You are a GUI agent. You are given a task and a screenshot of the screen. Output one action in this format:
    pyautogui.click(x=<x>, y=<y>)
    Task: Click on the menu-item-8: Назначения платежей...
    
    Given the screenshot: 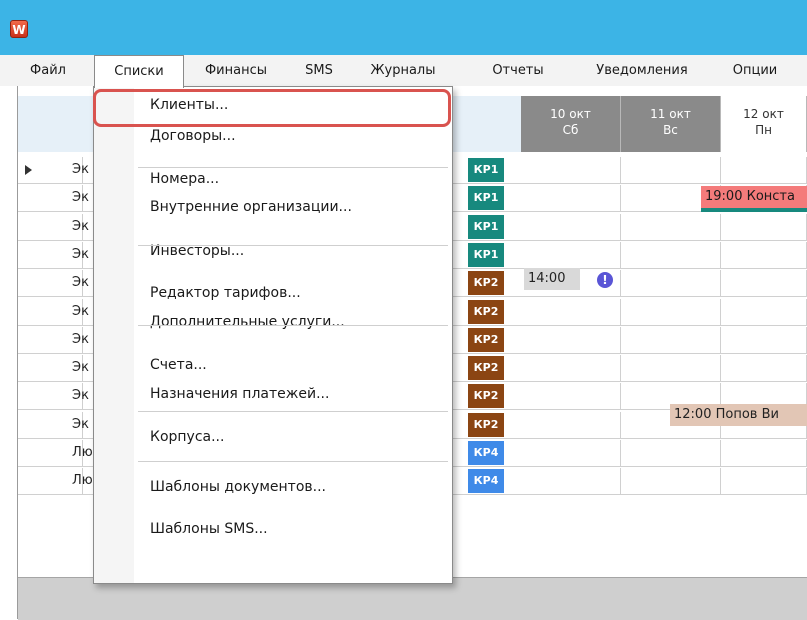 What is the action you would take?
    pyautogui.click(x=239, y=394)
    